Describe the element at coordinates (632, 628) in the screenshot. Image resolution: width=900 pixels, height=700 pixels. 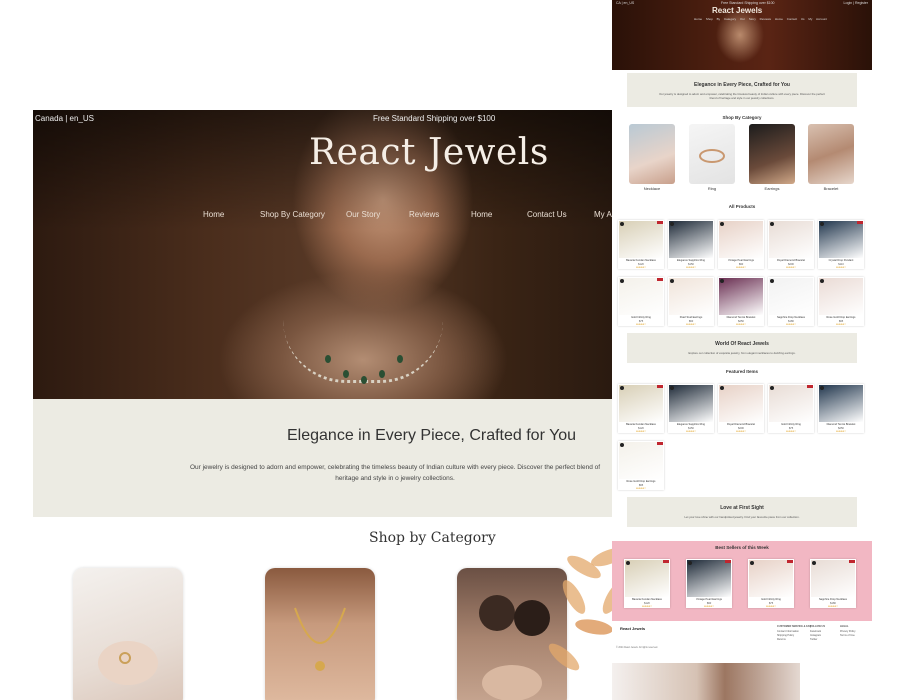
I see `fp-footer-brand: React Jewels` at that location.